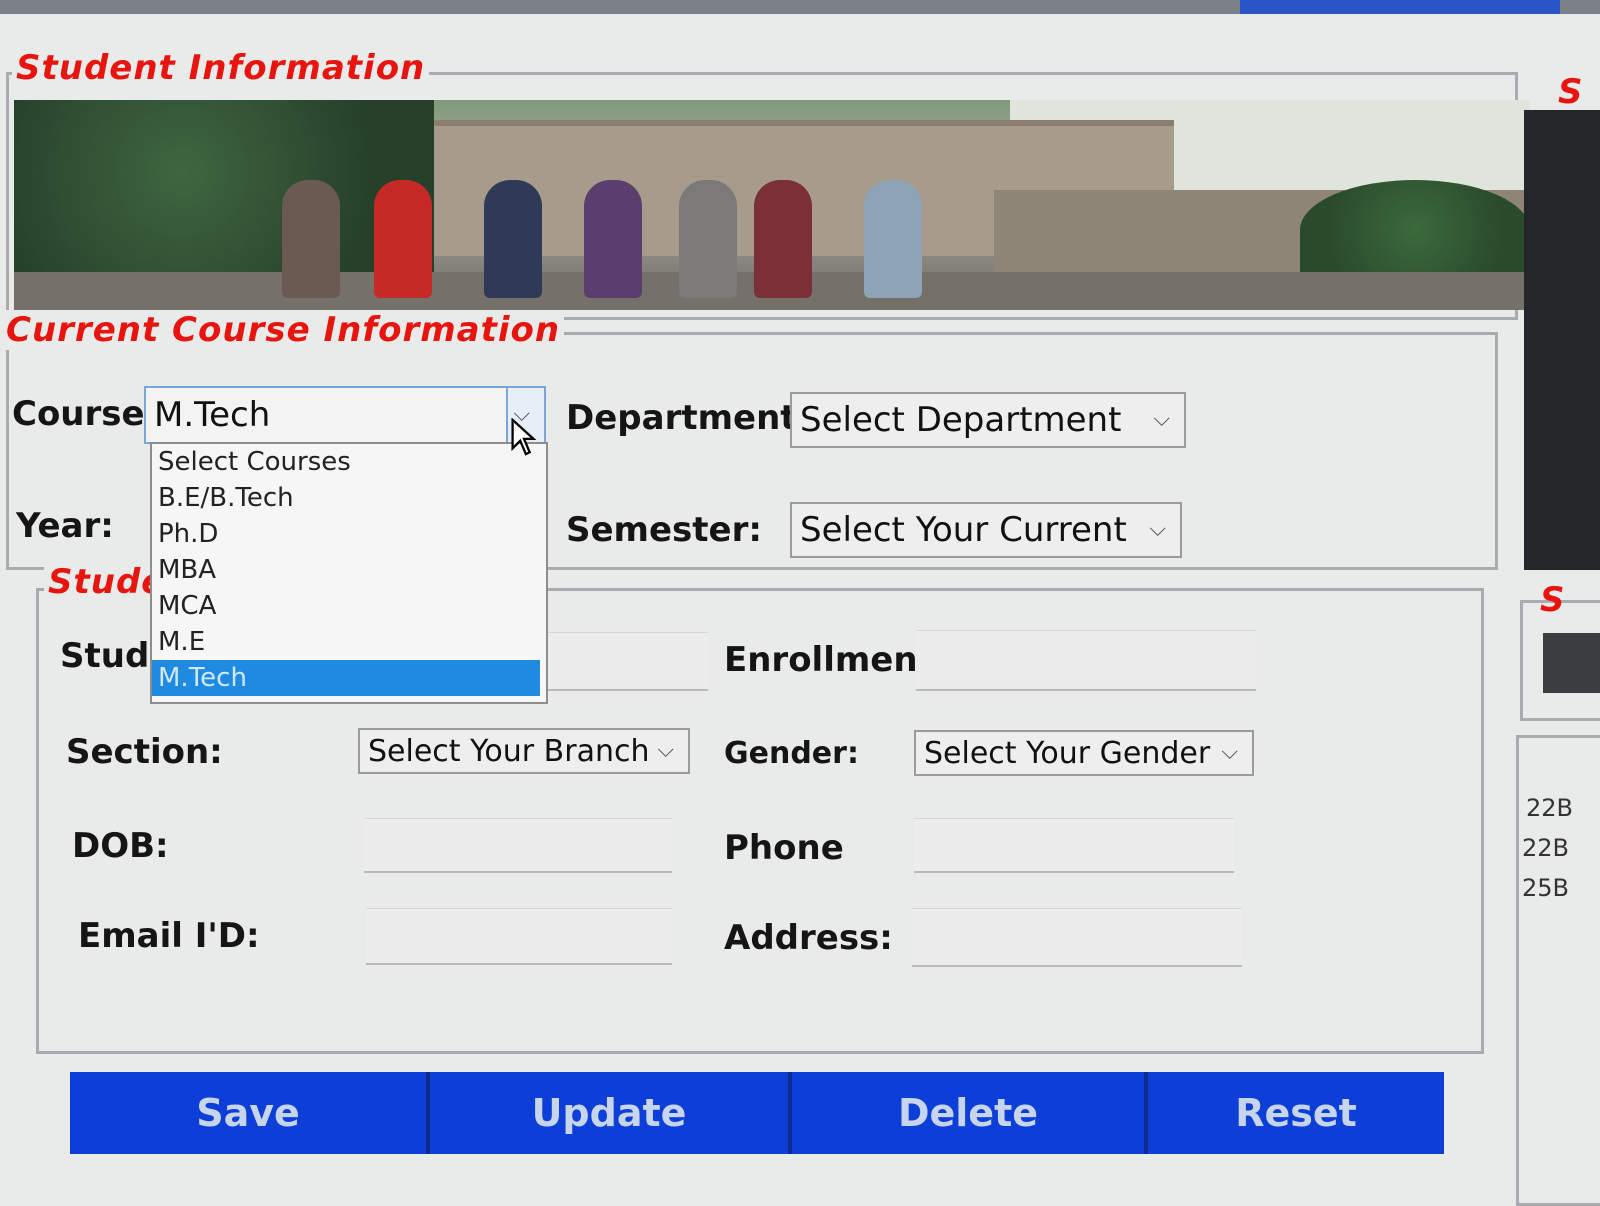  Describe the element at coordinates (224, 190) in the screenshot. I see `banner-tree-left` at that location.